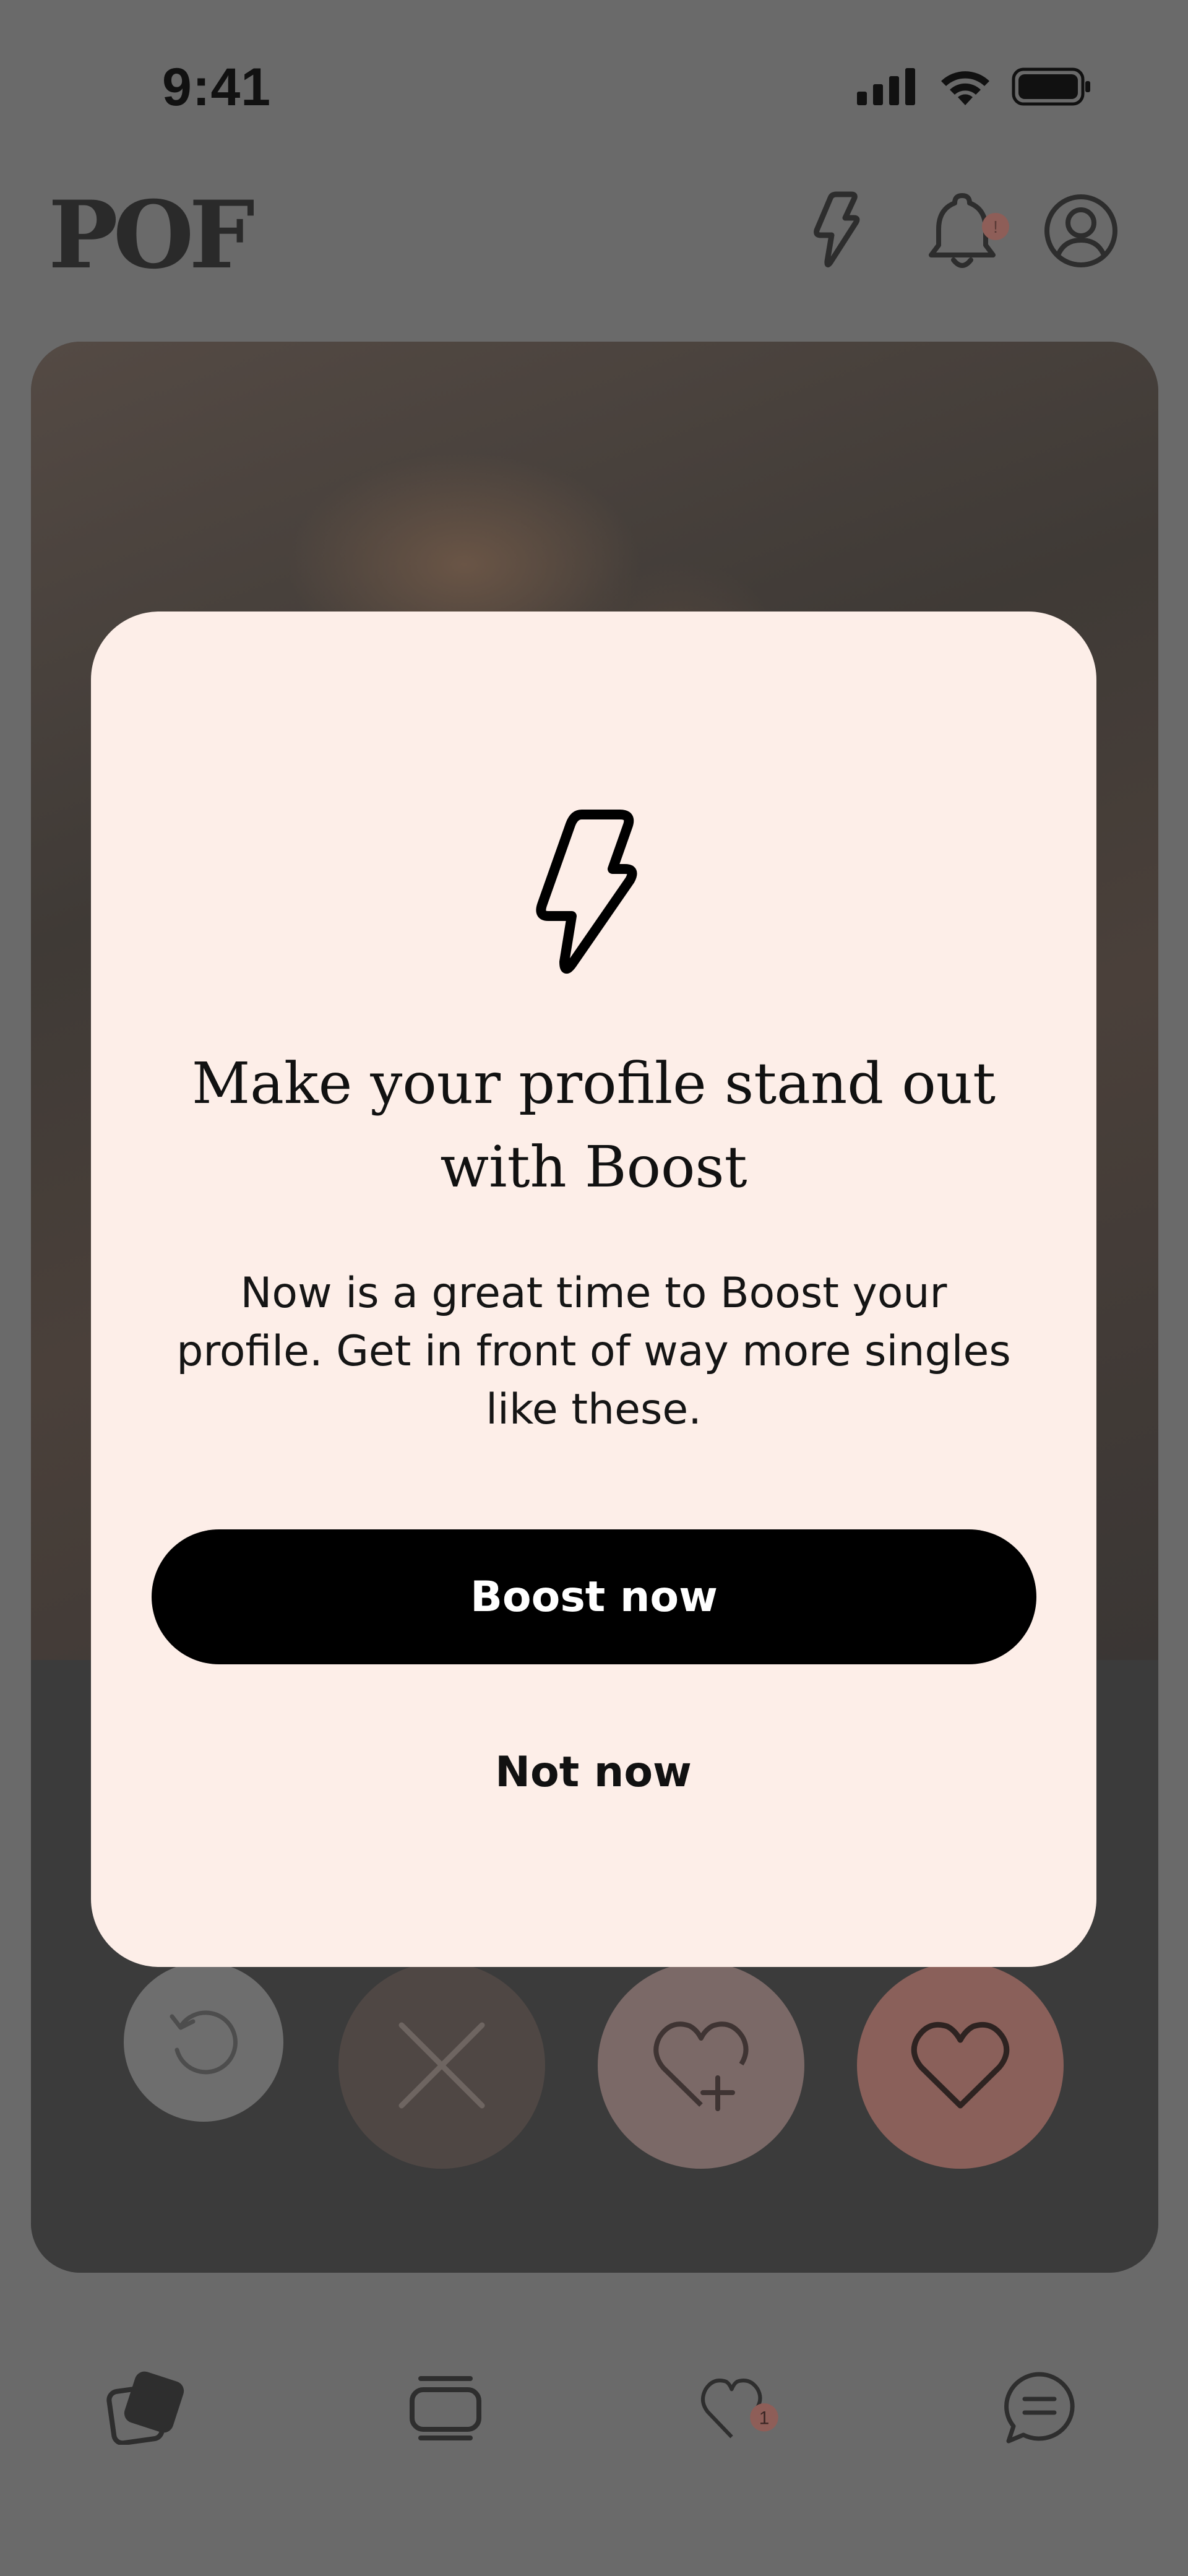 This screenshot has width=1188, height=2576. I want to click on modal-title-line1: Make your profile stand out, so click(593, 1083).